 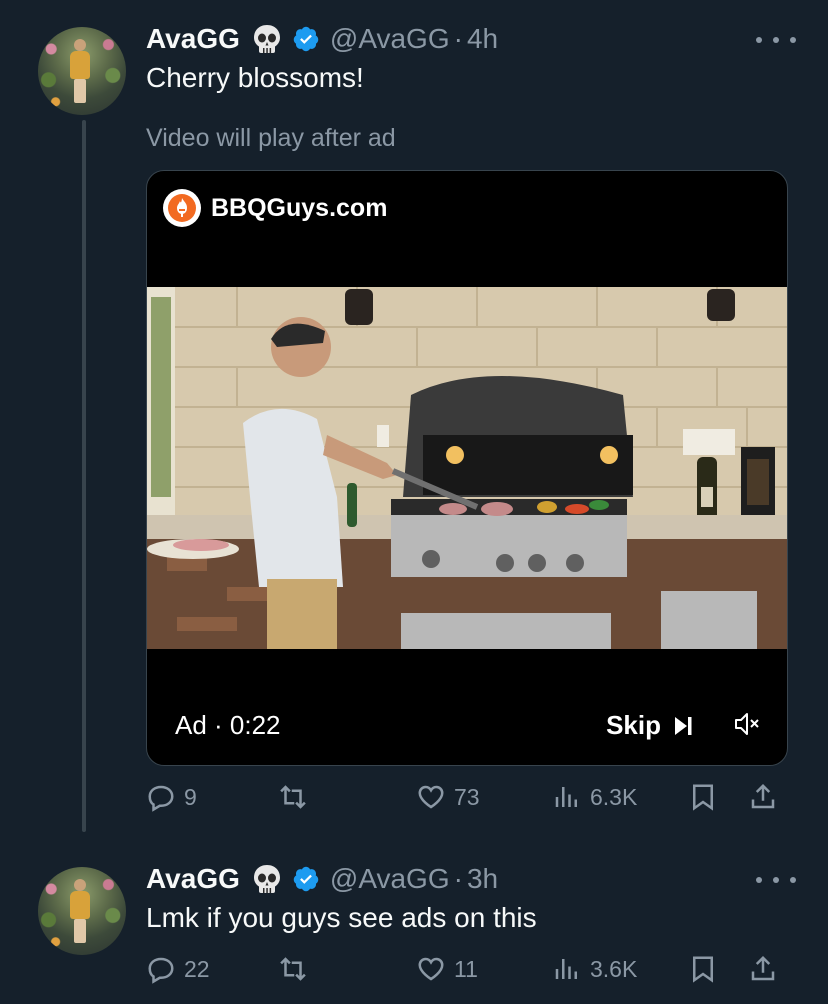 I want to click on tweet-header: AvaGG @AvaGG · 3h, so click(x=322, y=879).